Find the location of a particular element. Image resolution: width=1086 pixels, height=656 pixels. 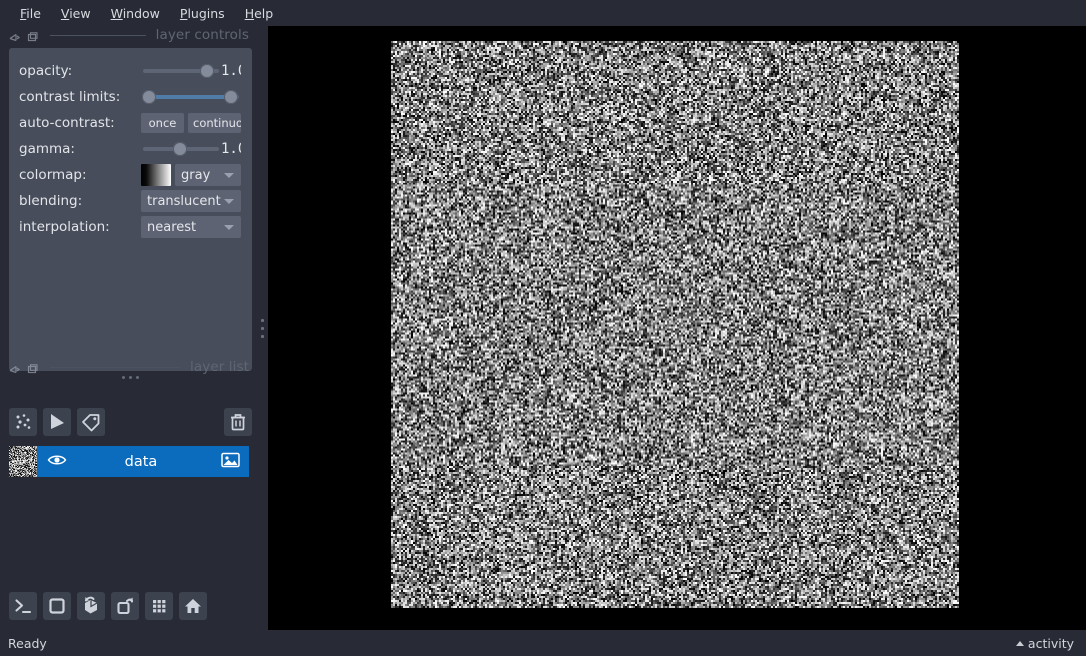

colormap-row: gray is located at coordinates (191, 175).